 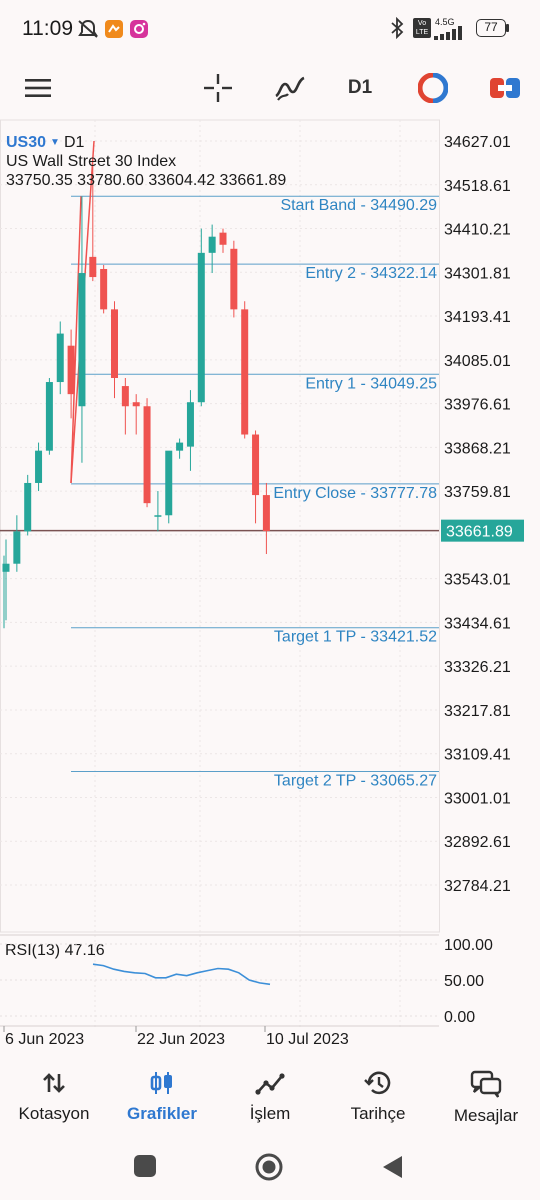 I want to click on current-price-label: 33661.89, so click(x=479, y=532).